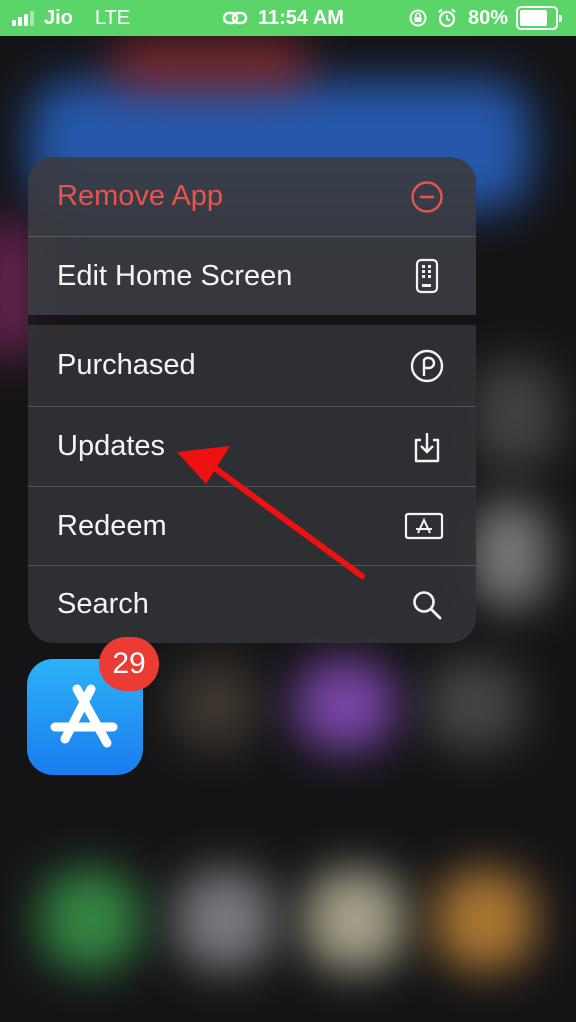 Image resolution: width=576 pixels, height=1022 pixels. I want to click on purchased-icon, so click(427, 366).